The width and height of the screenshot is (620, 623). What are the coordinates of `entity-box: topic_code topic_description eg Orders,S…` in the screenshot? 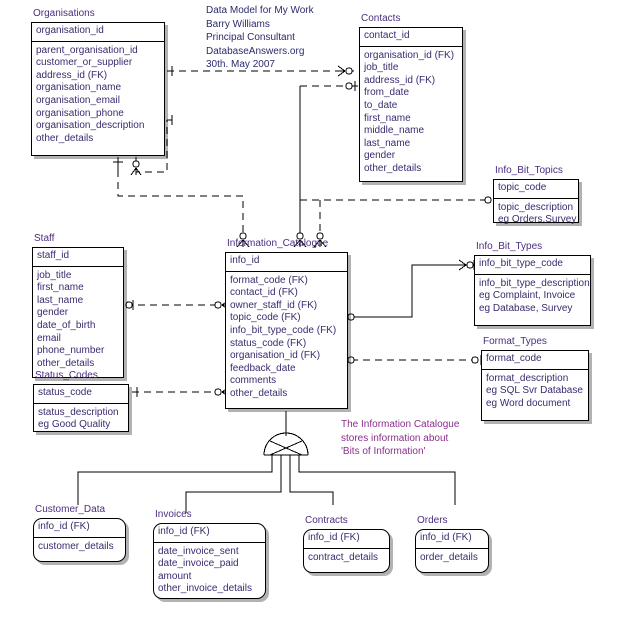 It's located at (536, 202).